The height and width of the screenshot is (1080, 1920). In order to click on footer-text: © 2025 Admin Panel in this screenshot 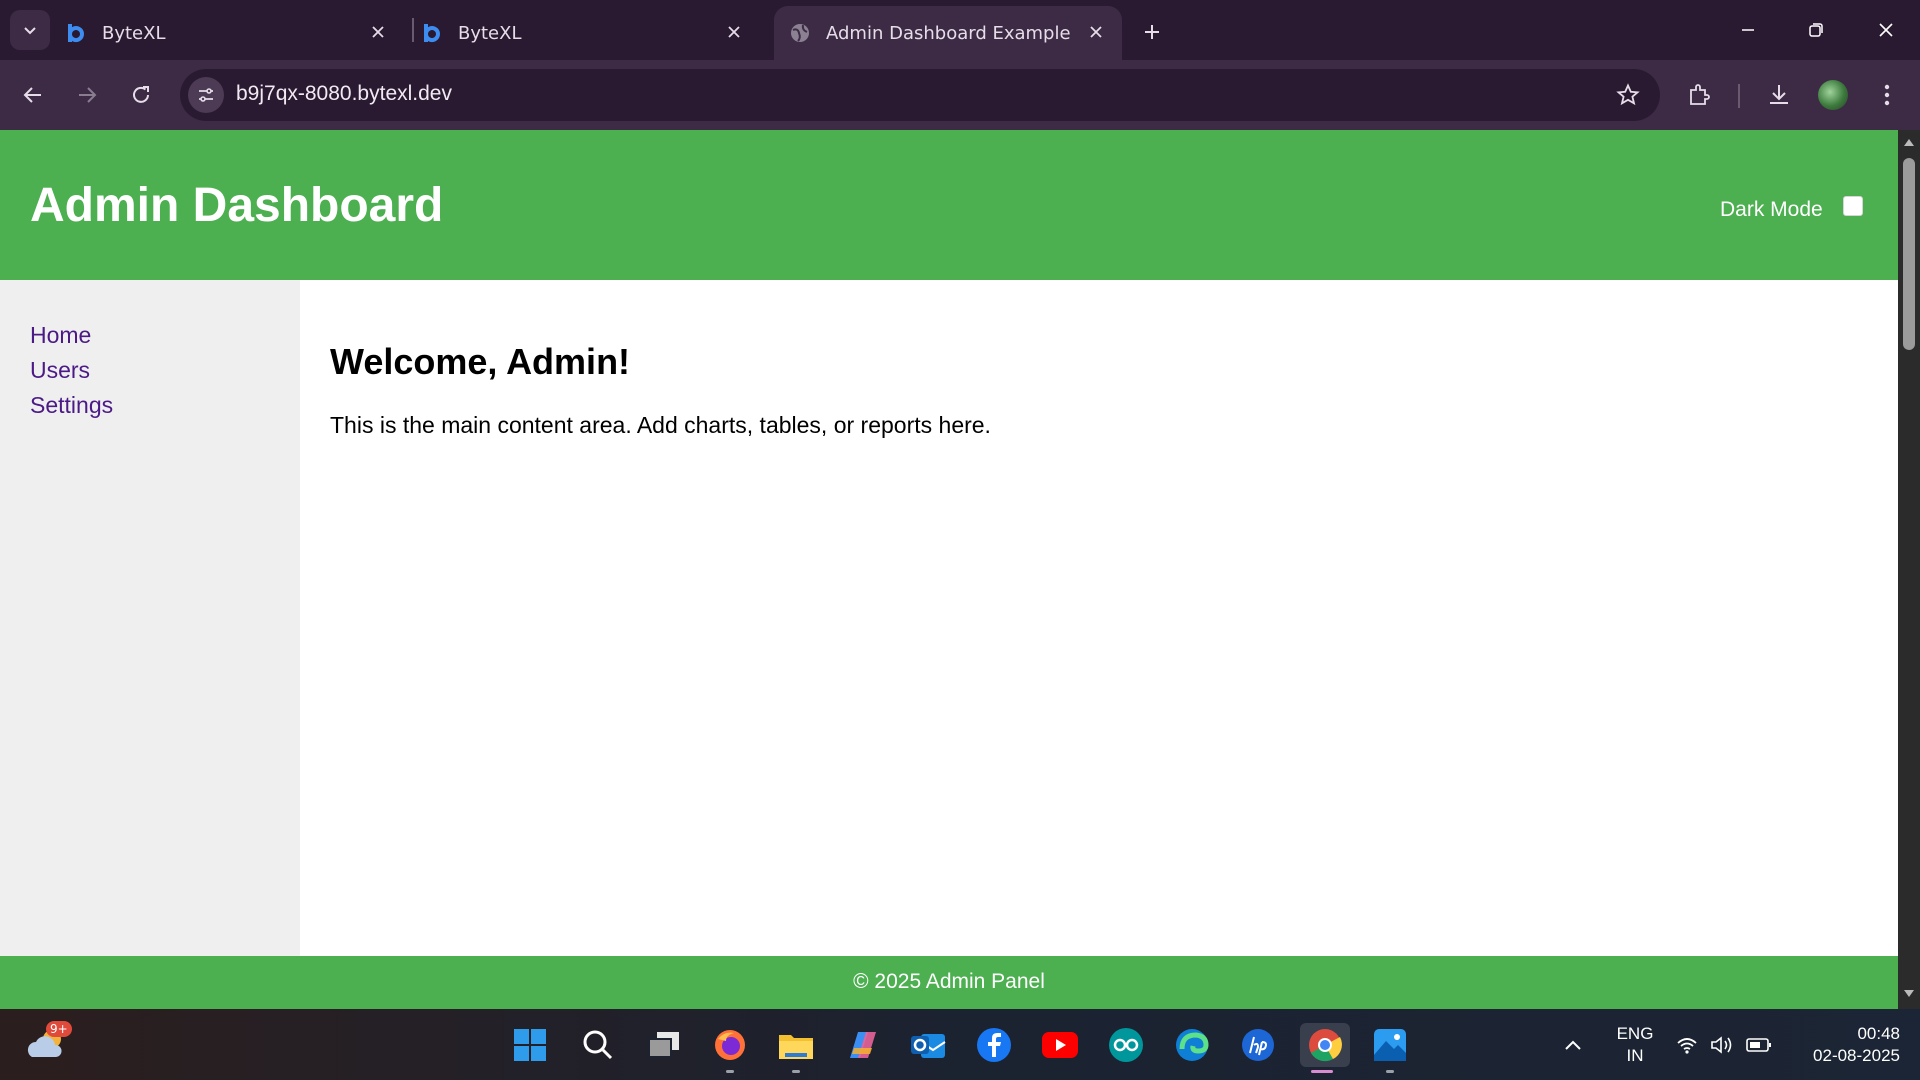, I will do `click(949, 981)`.